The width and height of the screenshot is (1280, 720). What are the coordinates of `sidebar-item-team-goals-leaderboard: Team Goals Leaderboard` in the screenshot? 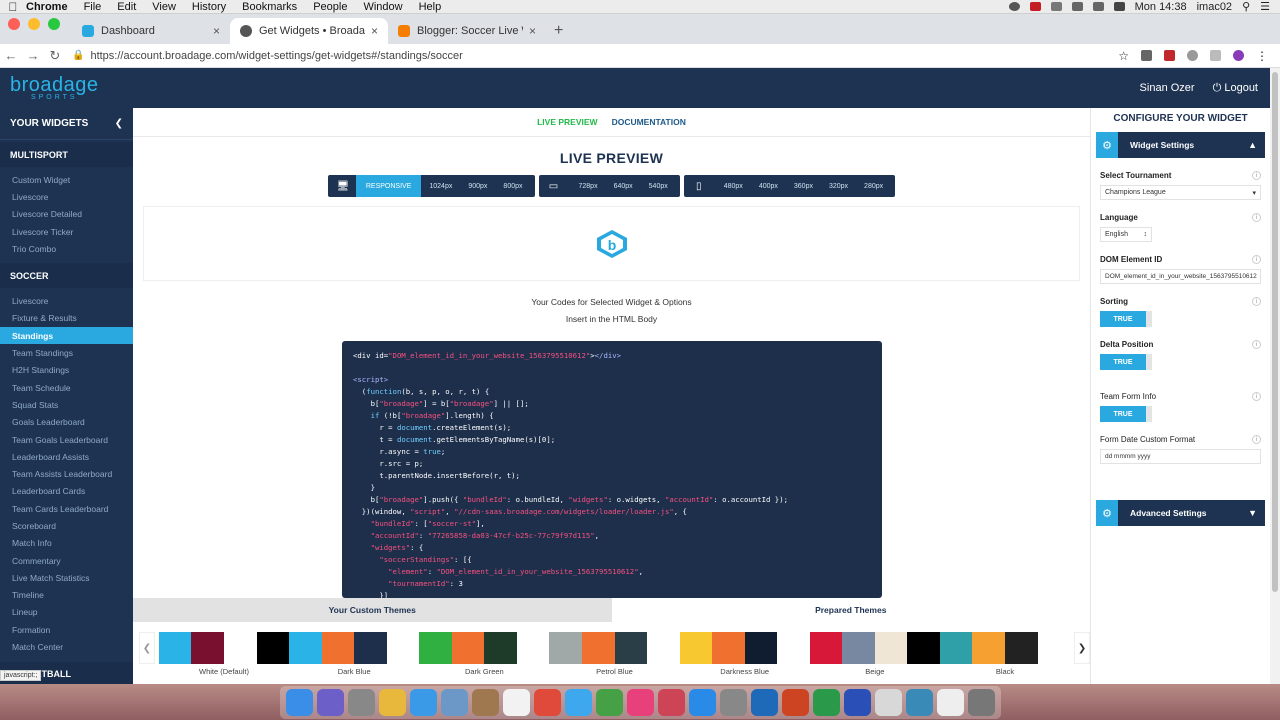 It's located at (66, 439).